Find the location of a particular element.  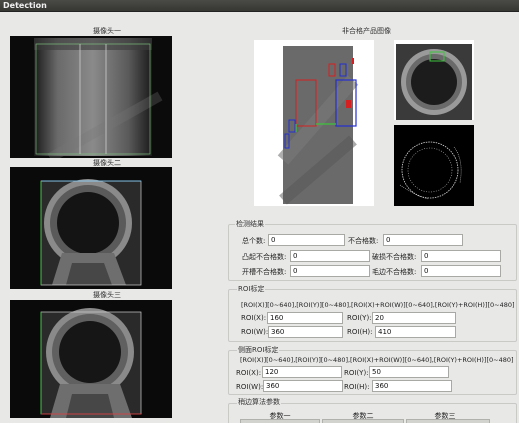

window-title: Detection is located at coordinates (25, 5).